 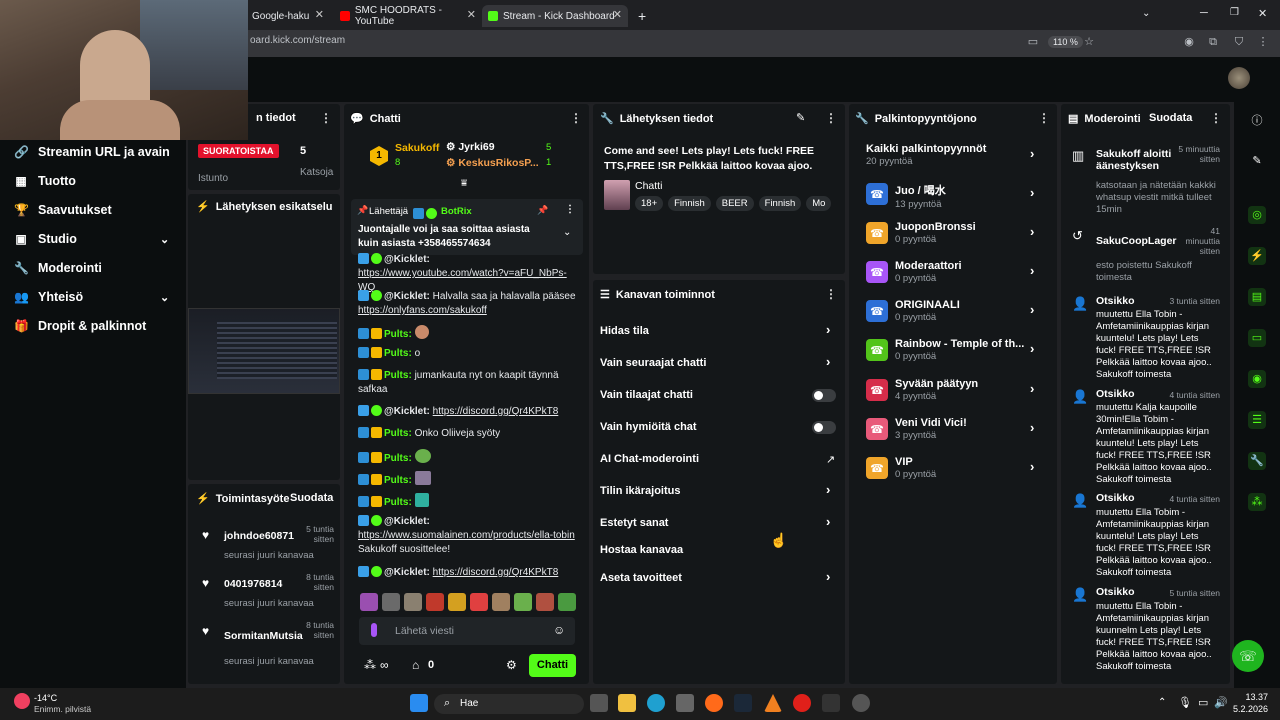 I want to click on gifter-2: ⚙ Jyrki69, so click(x=470, y=147).